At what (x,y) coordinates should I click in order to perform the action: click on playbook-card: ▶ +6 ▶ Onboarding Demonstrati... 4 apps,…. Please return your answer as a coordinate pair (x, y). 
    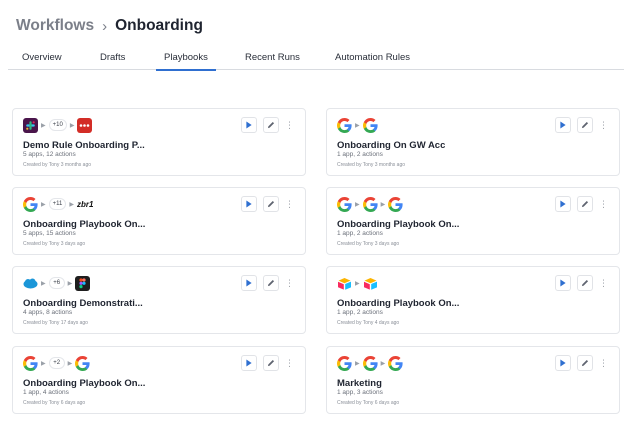
    Looking at the image, I should click on (159, 300).